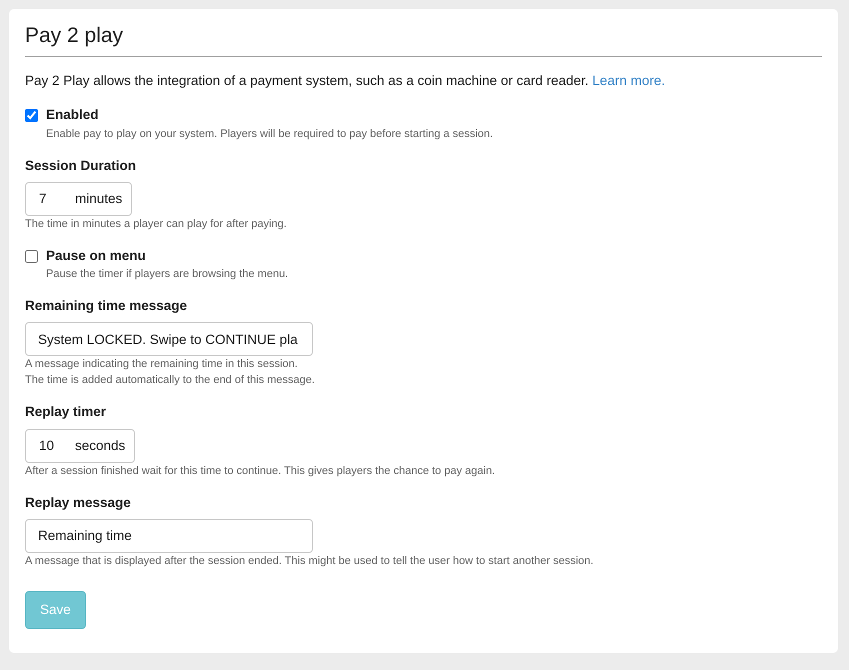  I want to click on unit-text: minutes, so click(98, 199).